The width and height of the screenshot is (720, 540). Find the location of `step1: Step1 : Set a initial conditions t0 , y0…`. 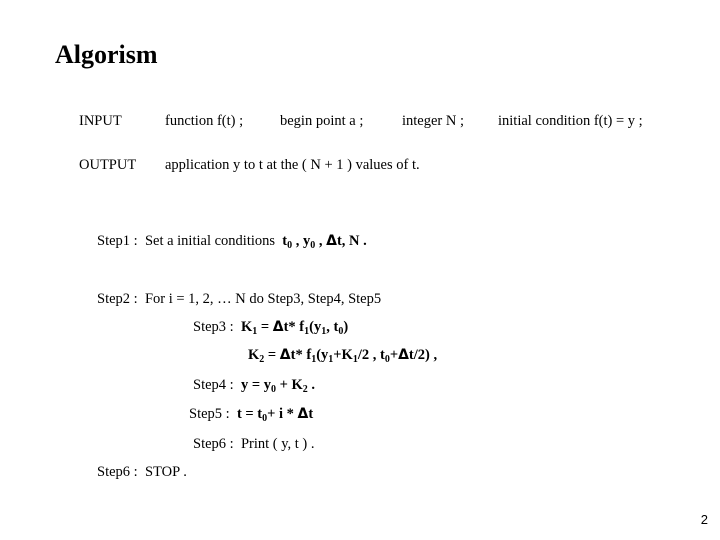

step1: Step1 : Set a initial conditions t0 , y0… is located at coordinates (232, 242).